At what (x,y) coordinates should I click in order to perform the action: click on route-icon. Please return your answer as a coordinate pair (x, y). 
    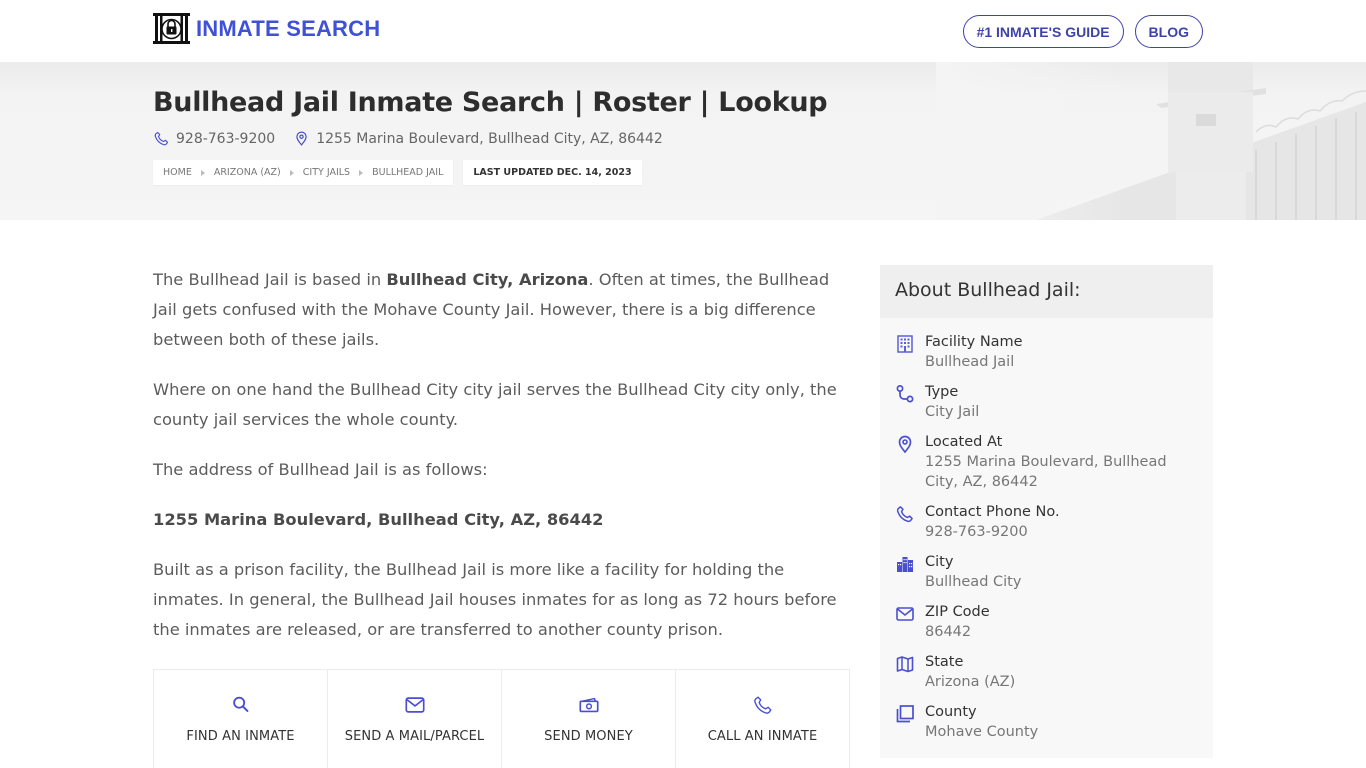
    Looking at the image, I should click on (910, 402).